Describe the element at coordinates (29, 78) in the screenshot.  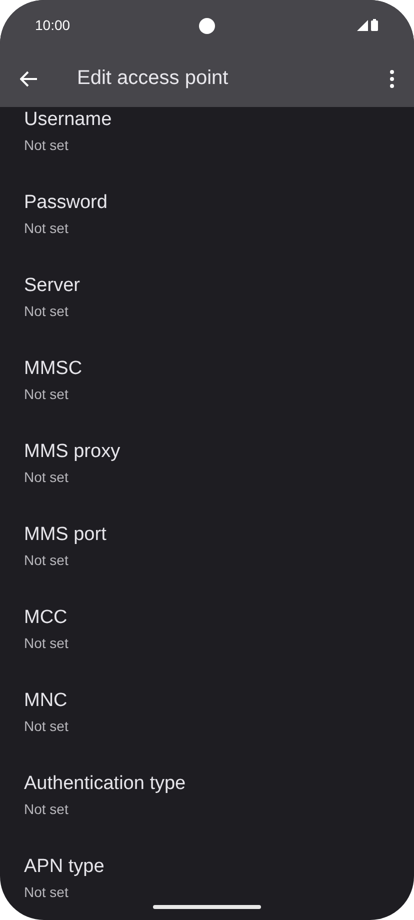
I see `back-arrow-icon` at that location.